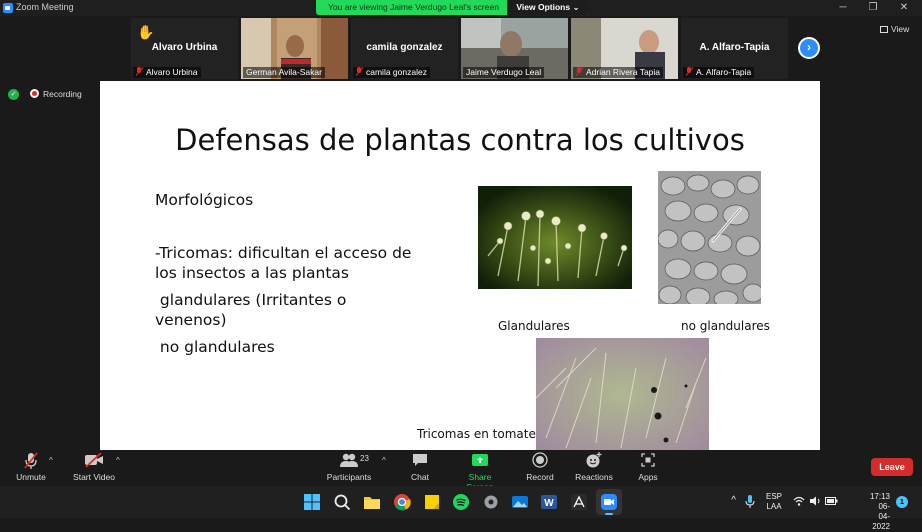  Describe the element at coordinates (750, 502) in the screenshot. I see `microphone-icon` at that location.